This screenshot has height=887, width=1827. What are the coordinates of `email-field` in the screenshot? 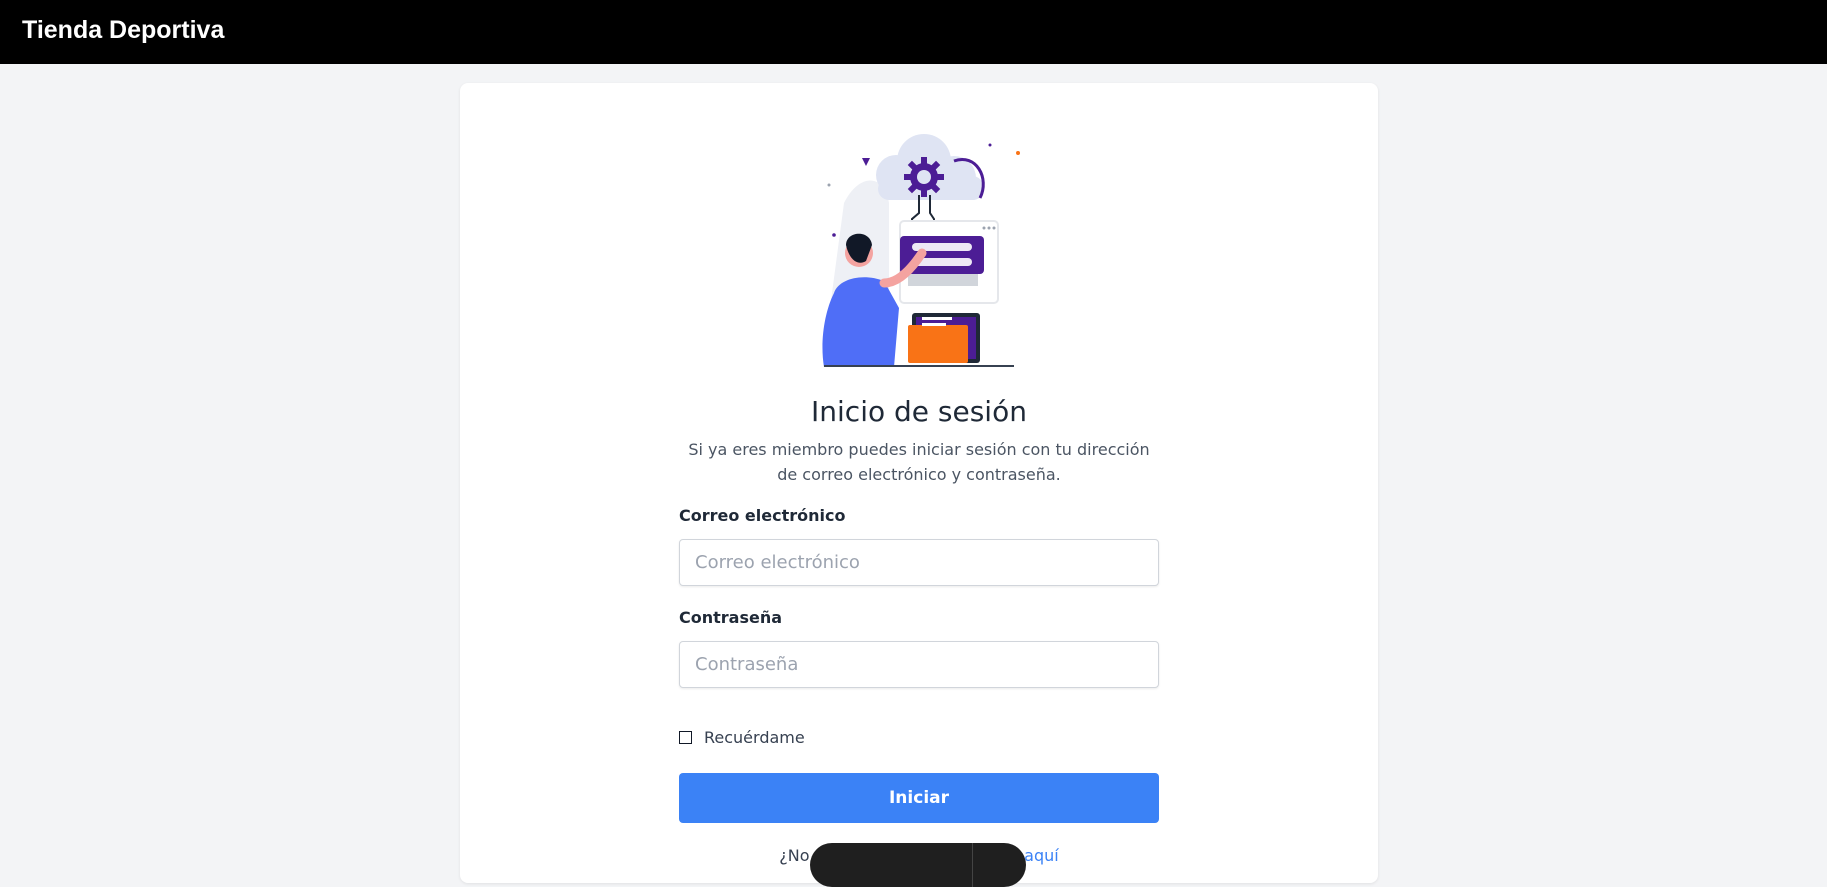 It's located at (919, 562).